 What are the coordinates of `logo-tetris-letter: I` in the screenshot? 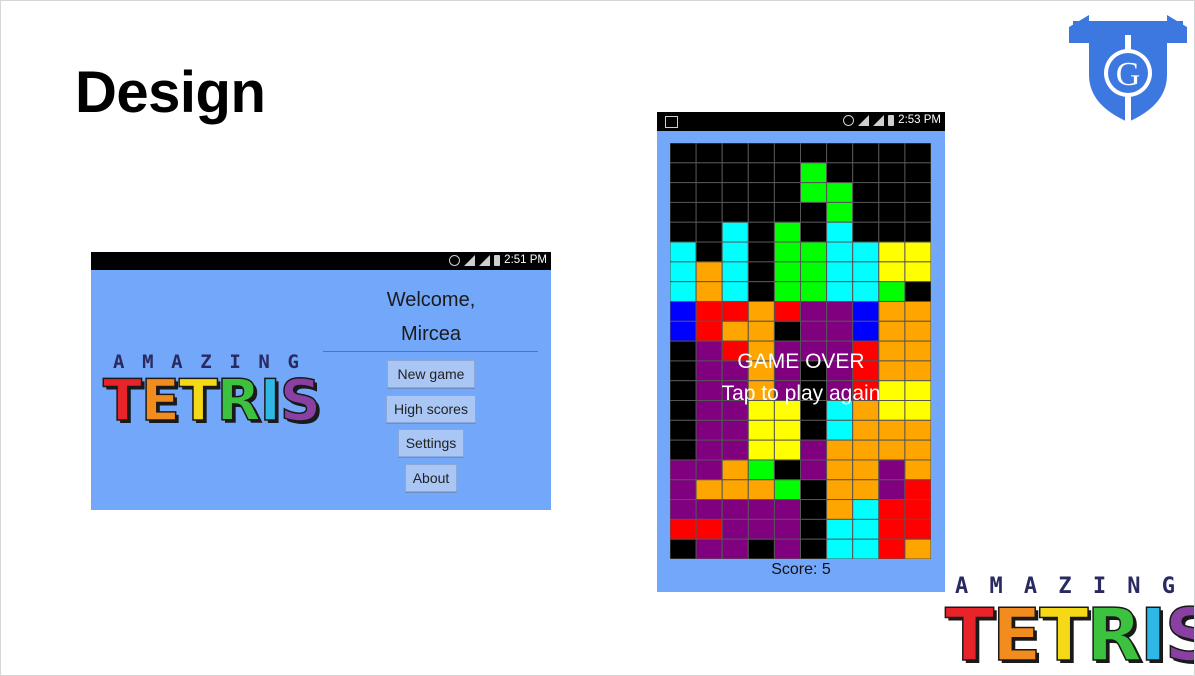 It's located at (270, 401).